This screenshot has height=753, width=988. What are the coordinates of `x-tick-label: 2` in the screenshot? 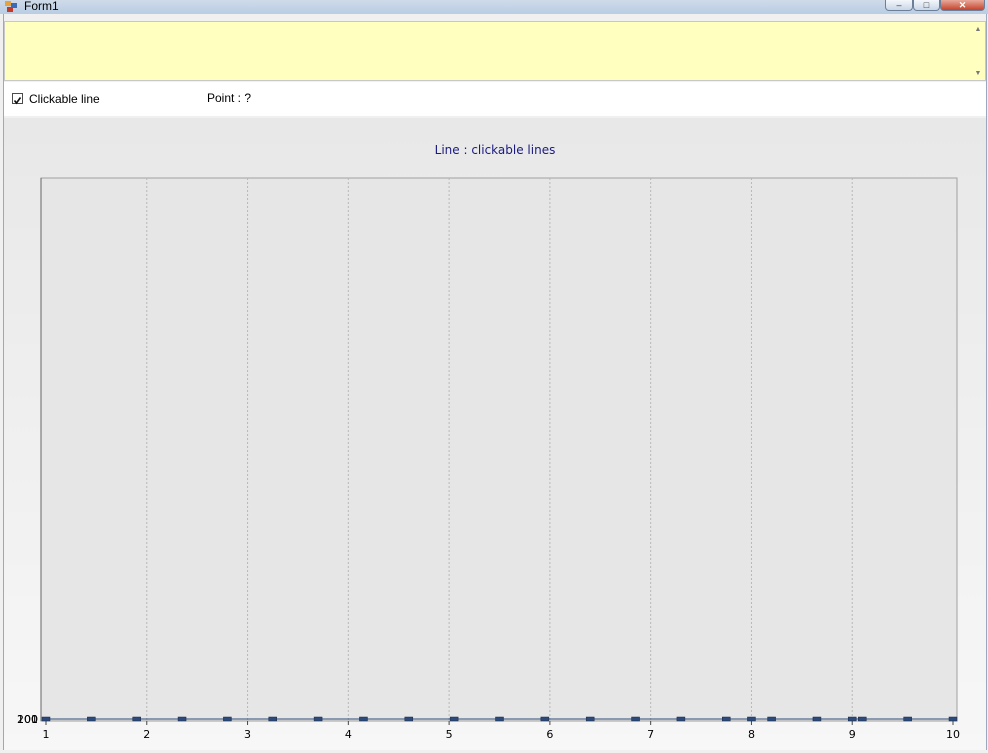 It's located at (146, 734).